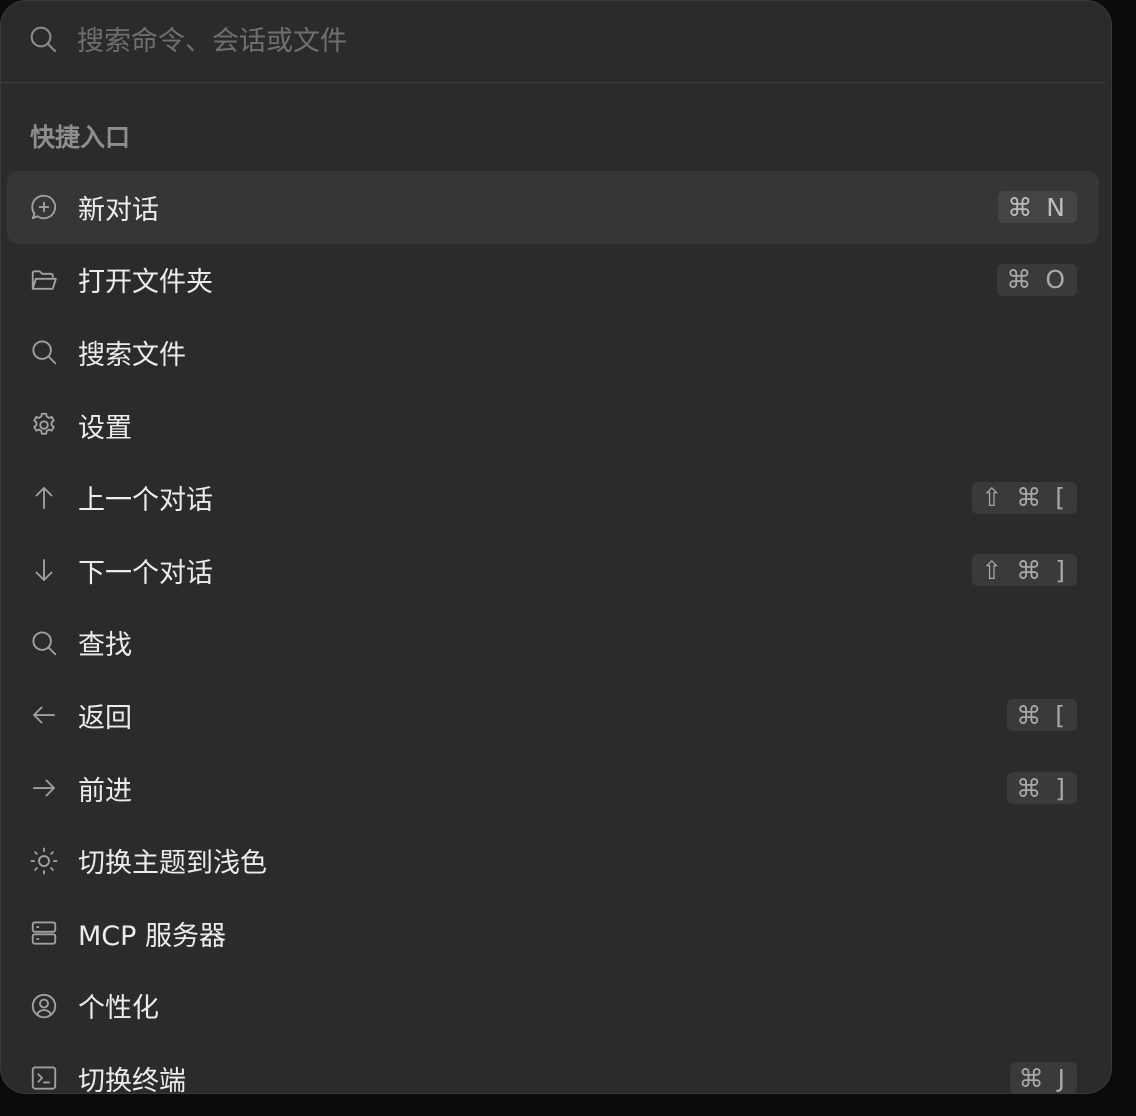  I want to click on sun-icon, so click(44, 861).